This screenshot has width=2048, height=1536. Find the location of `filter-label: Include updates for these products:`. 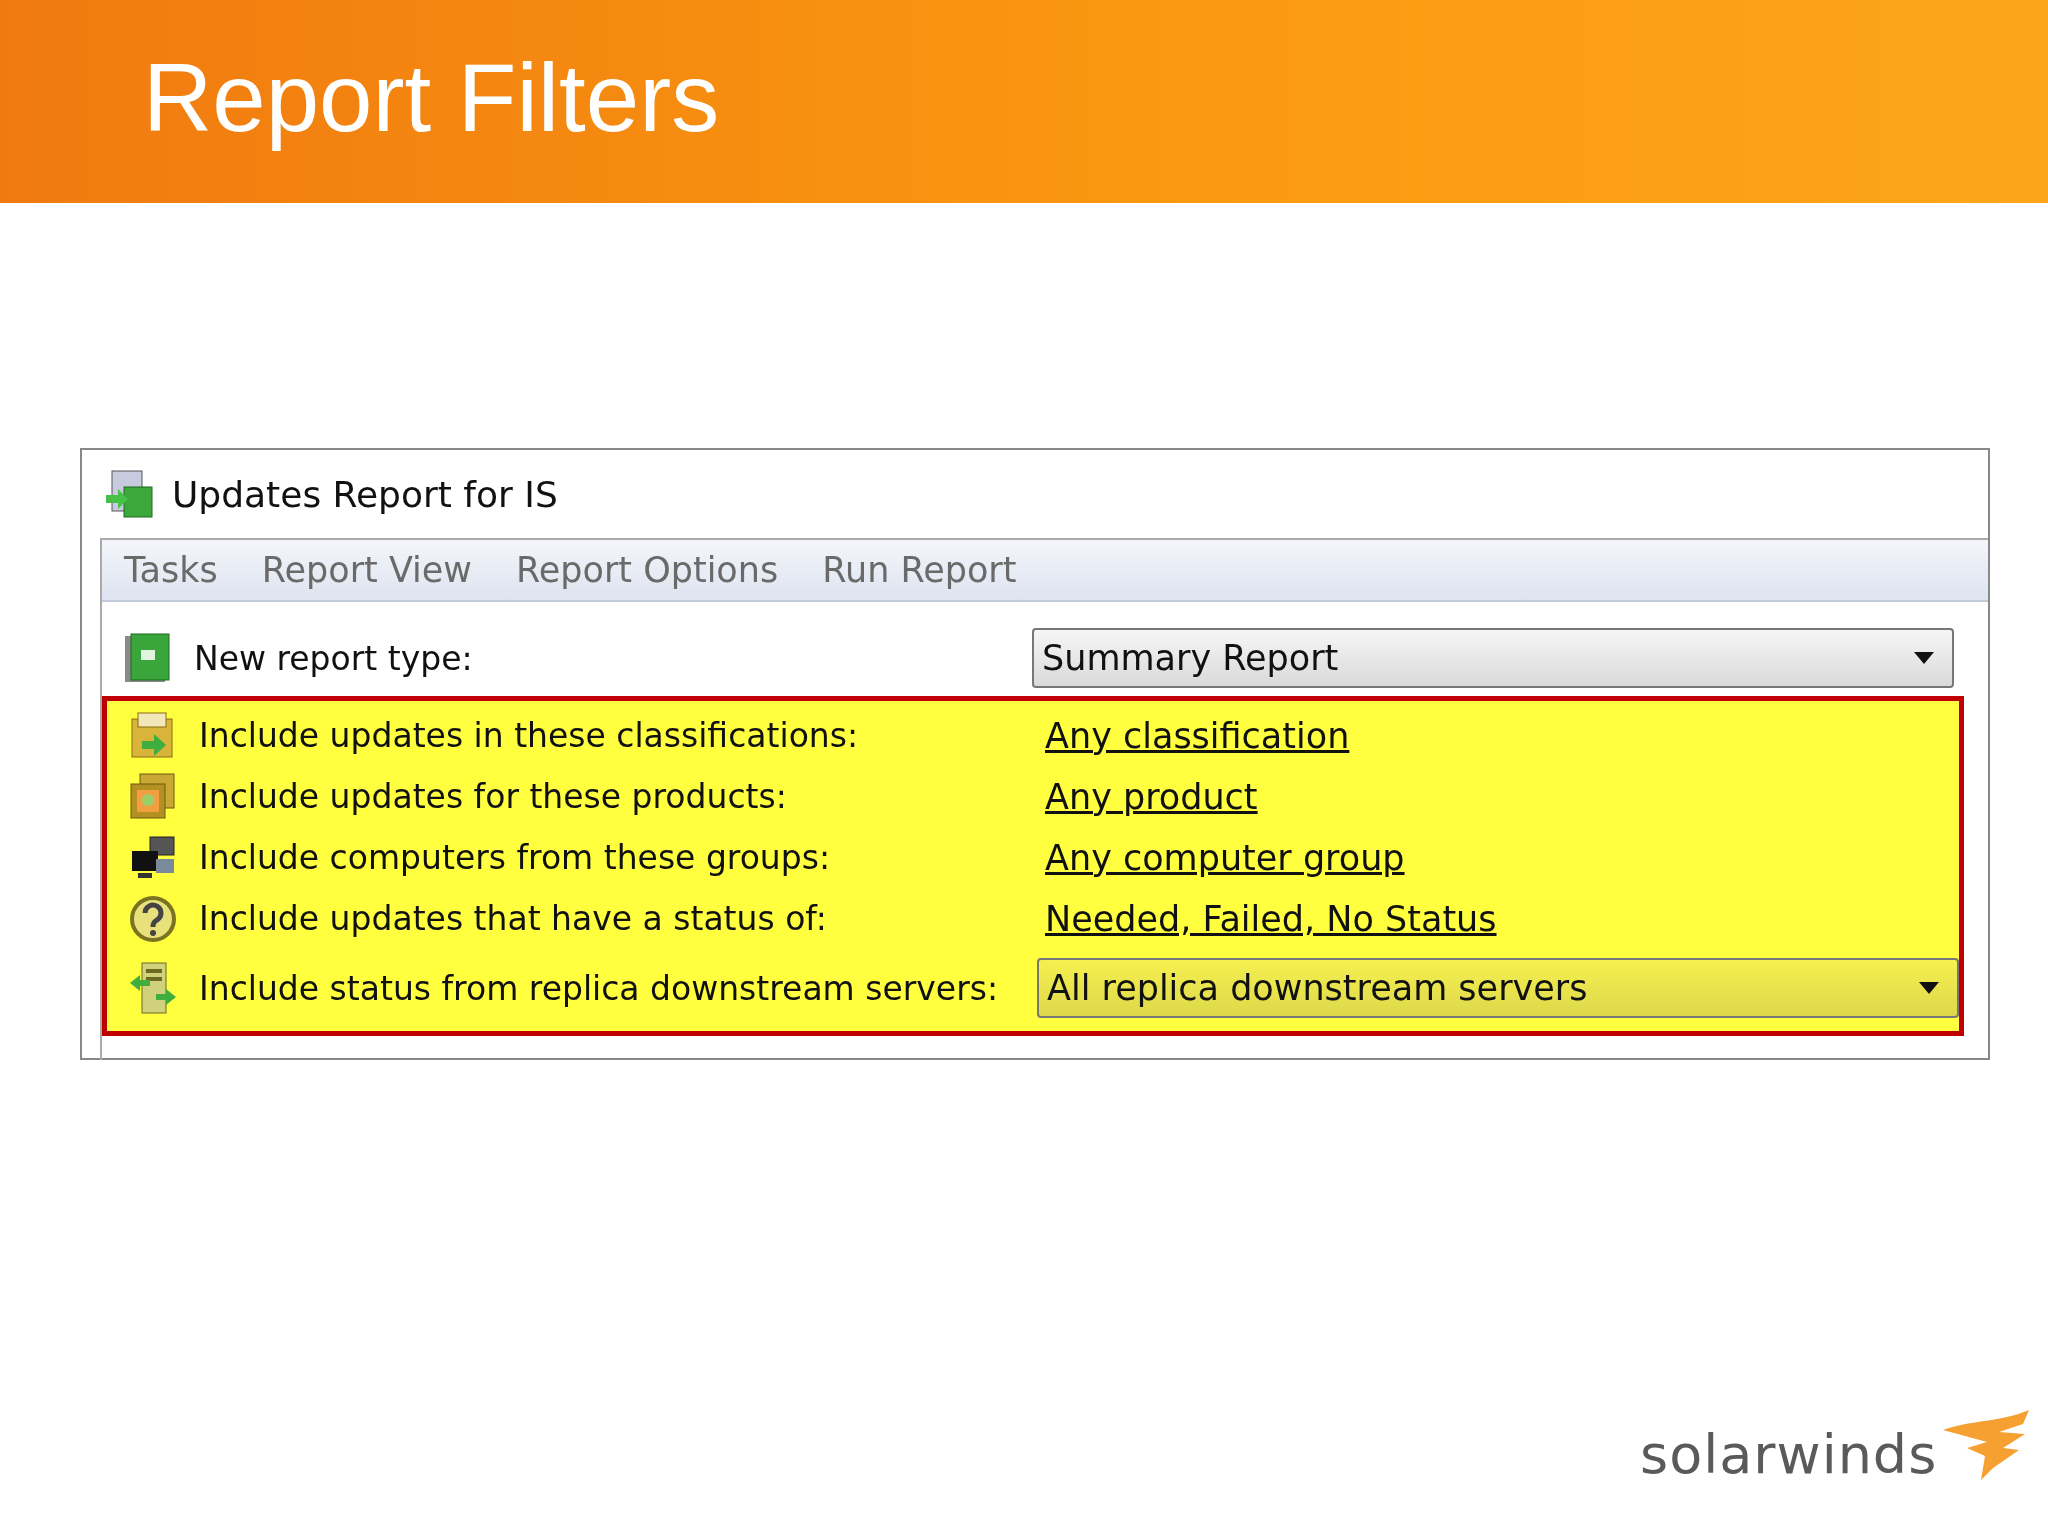

filter-label: Include updates for these products: is located at coordinates (493, 796).